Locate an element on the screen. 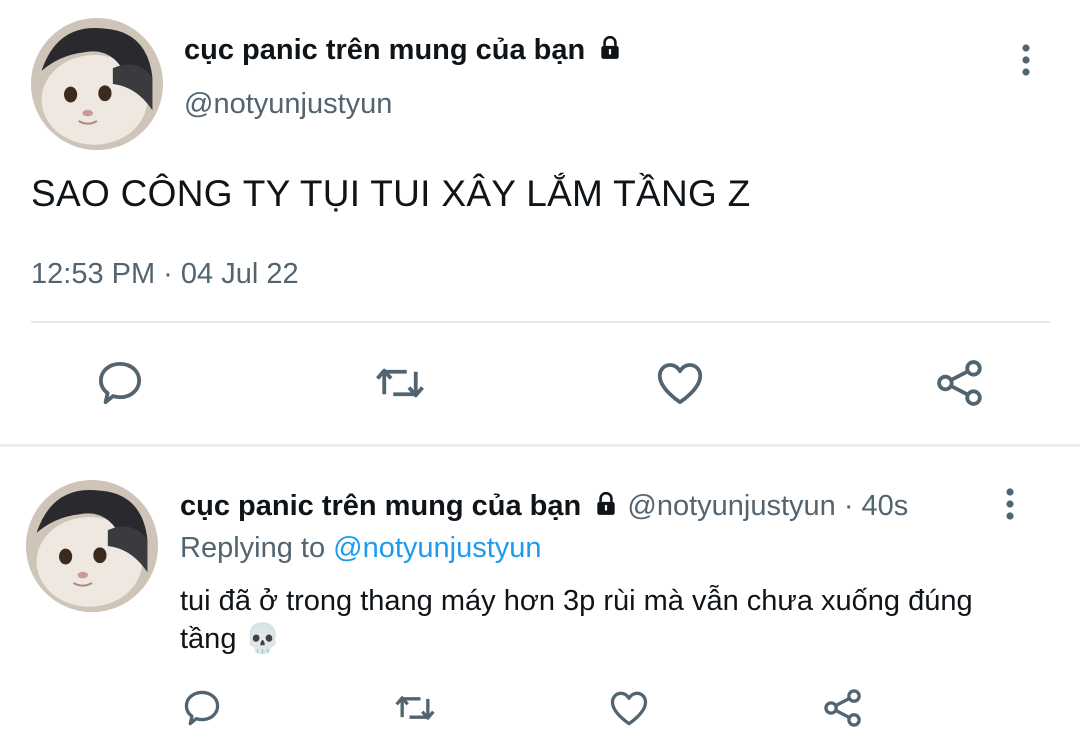 This screenshot has height=744, width=1080. divider is located at coordinates (540, 322).